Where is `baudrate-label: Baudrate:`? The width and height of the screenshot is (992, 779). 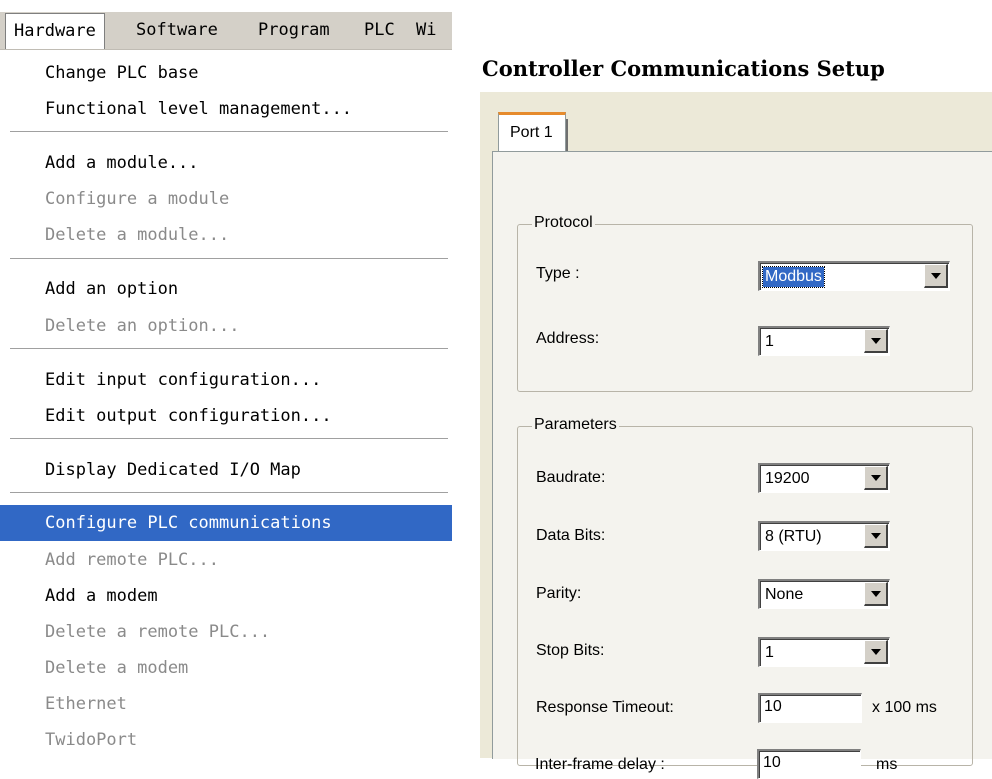
baudrate-label: Baudrate: is located at coordinates (571, 477).